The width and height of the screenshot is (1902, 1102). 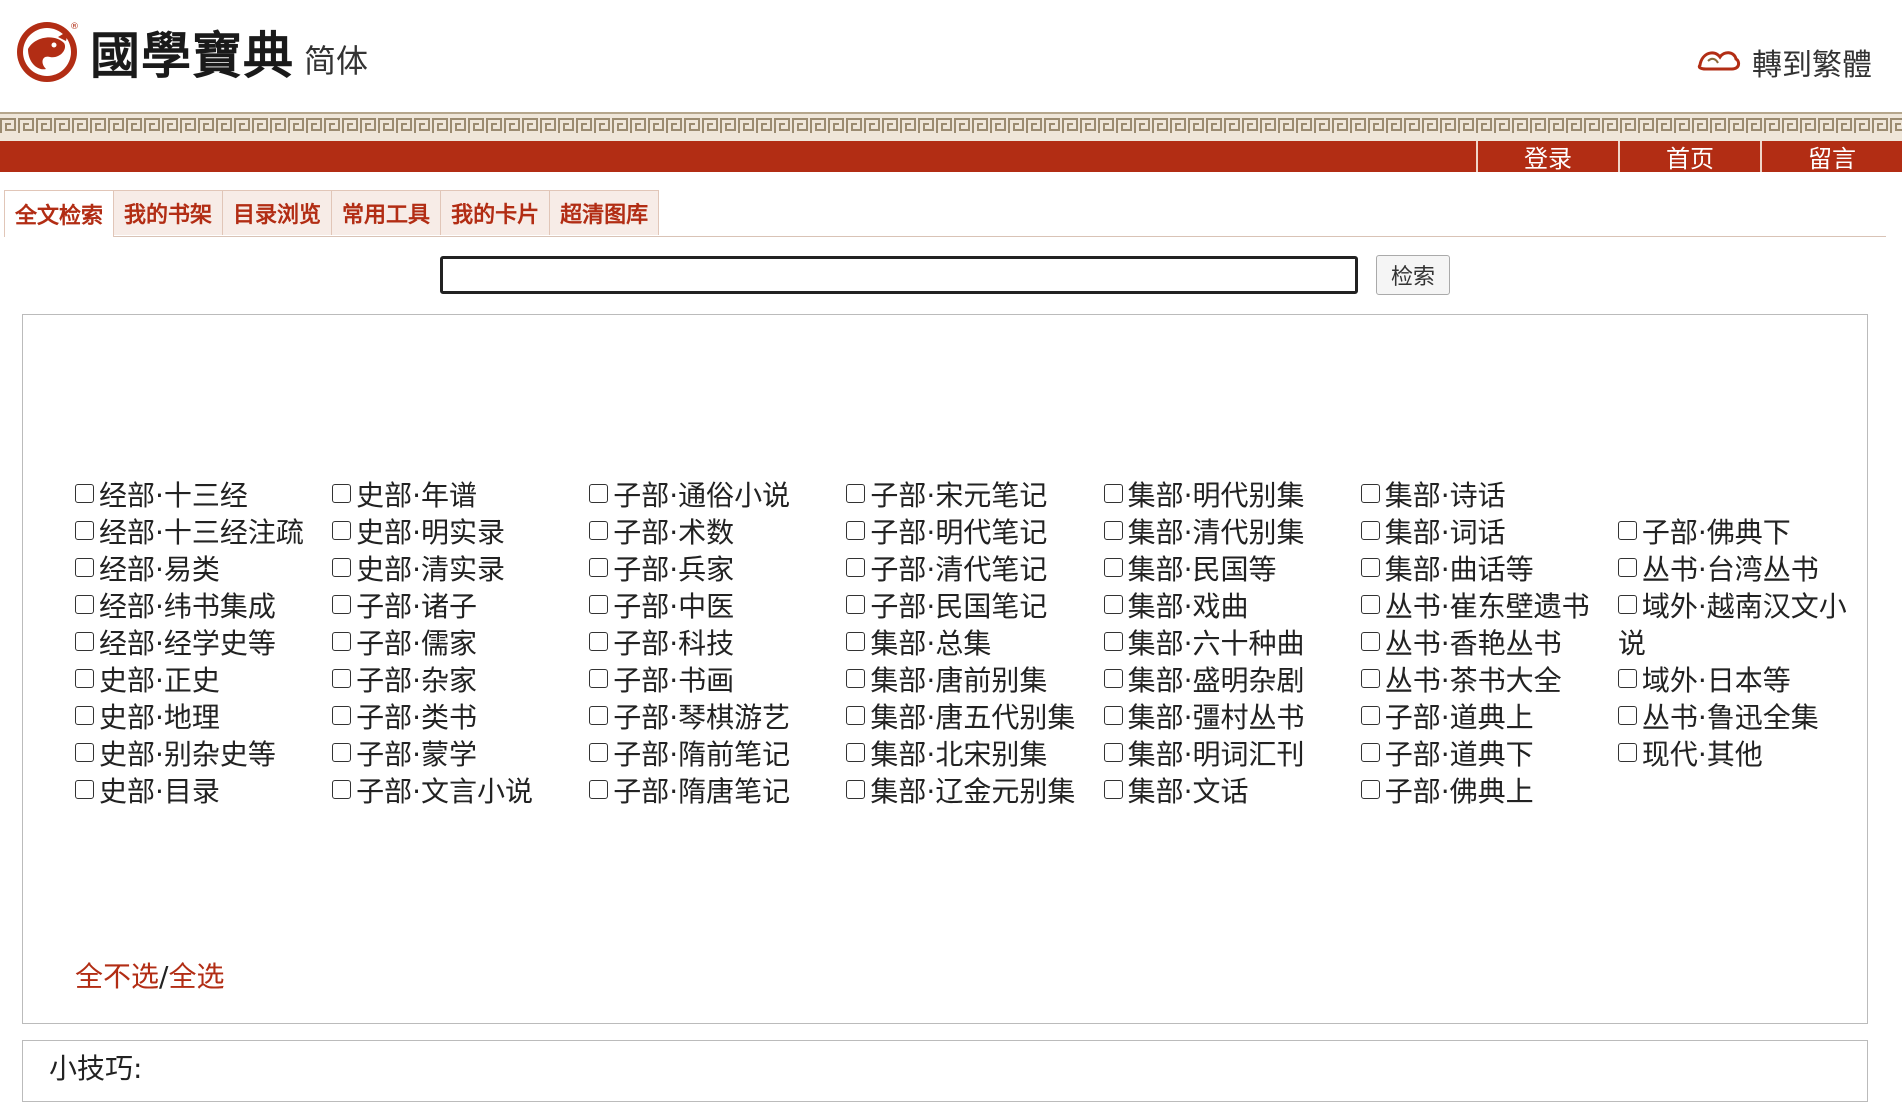 What do you see at coordinates (449, 643) in the screenshot?
I see `category-checkbox-item: 子部·儒家` at bounding box center [449, 643].